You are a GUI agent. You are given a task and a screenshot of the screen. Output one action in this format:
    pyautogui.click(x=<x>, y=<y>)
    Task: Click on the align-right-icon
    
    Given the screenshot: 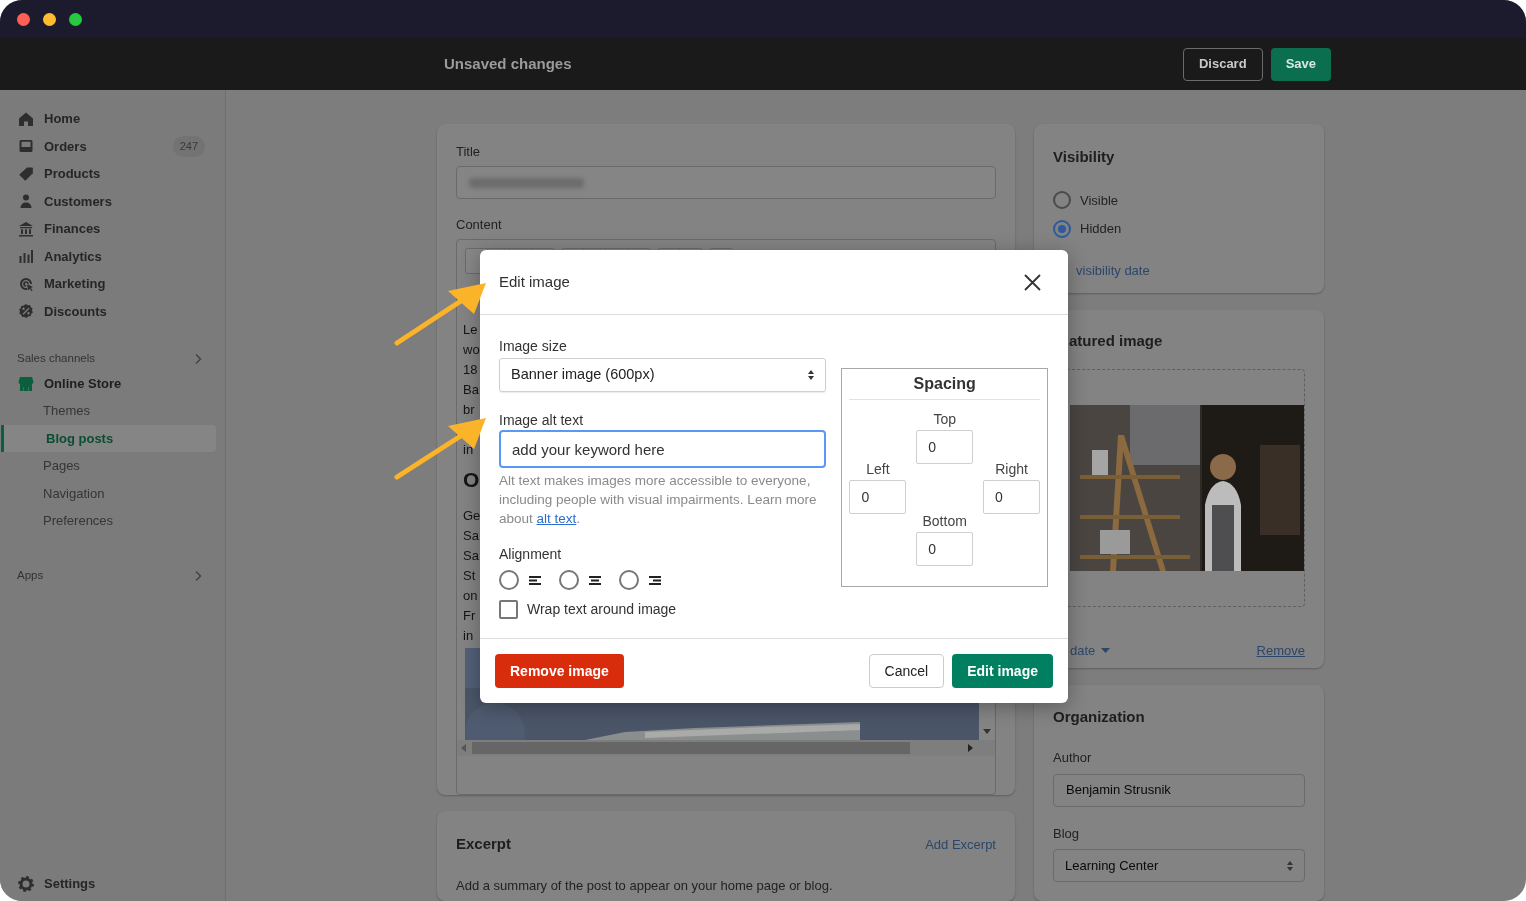 What is the action you would take?
    pyautogui.click(x=655, y=580)
    